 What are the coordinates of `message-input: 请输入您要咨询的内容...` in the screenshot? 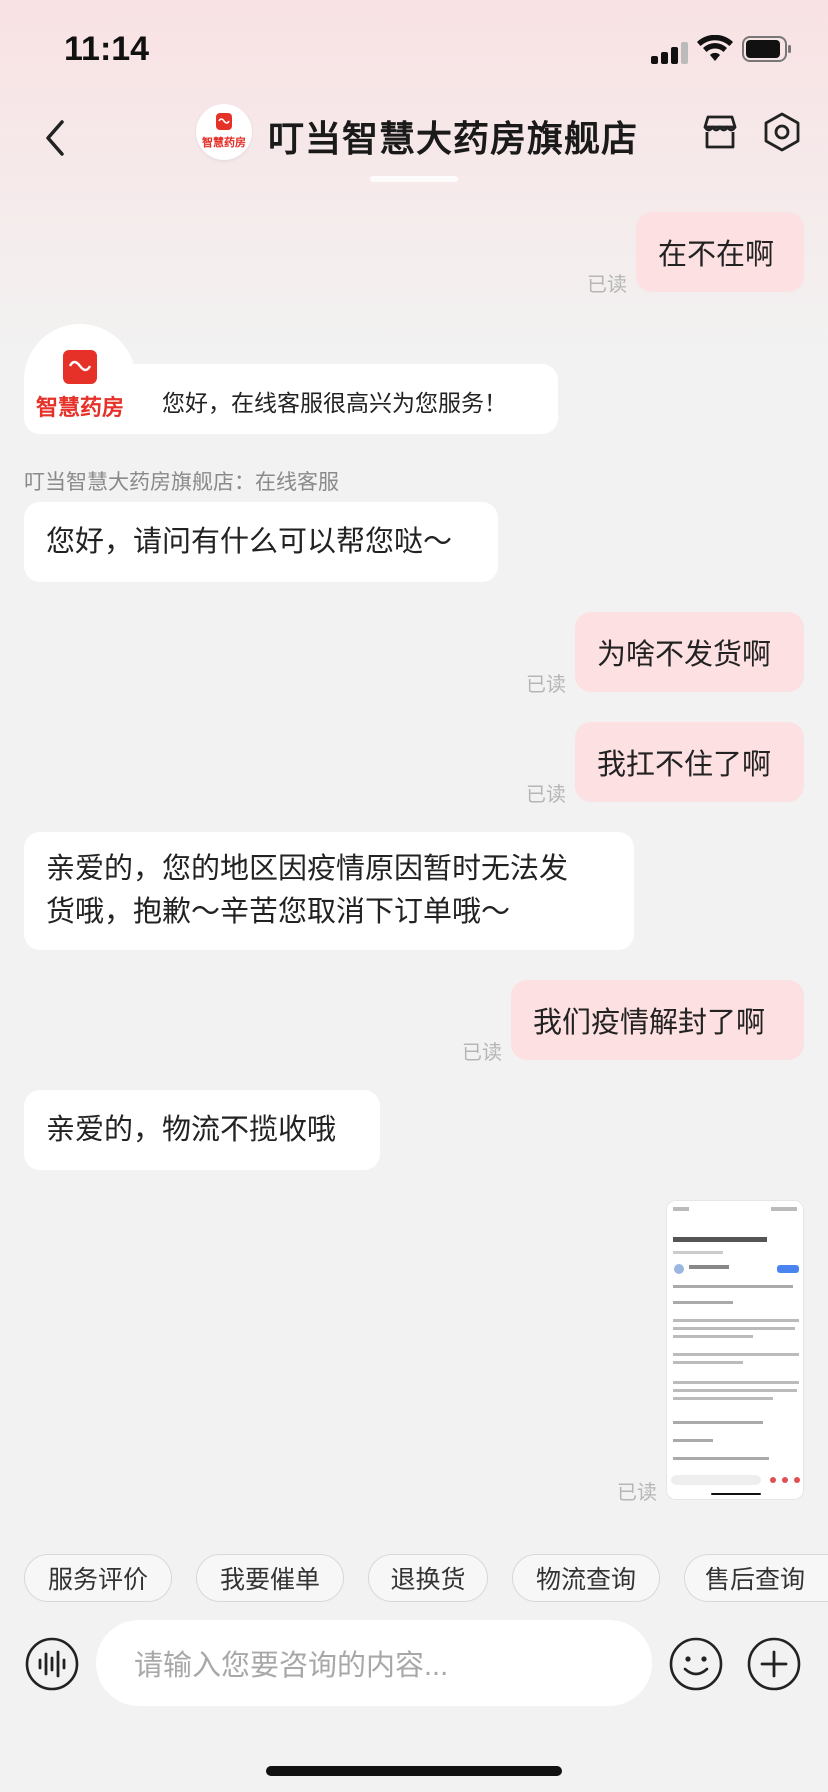 It's located at (374, 1663).